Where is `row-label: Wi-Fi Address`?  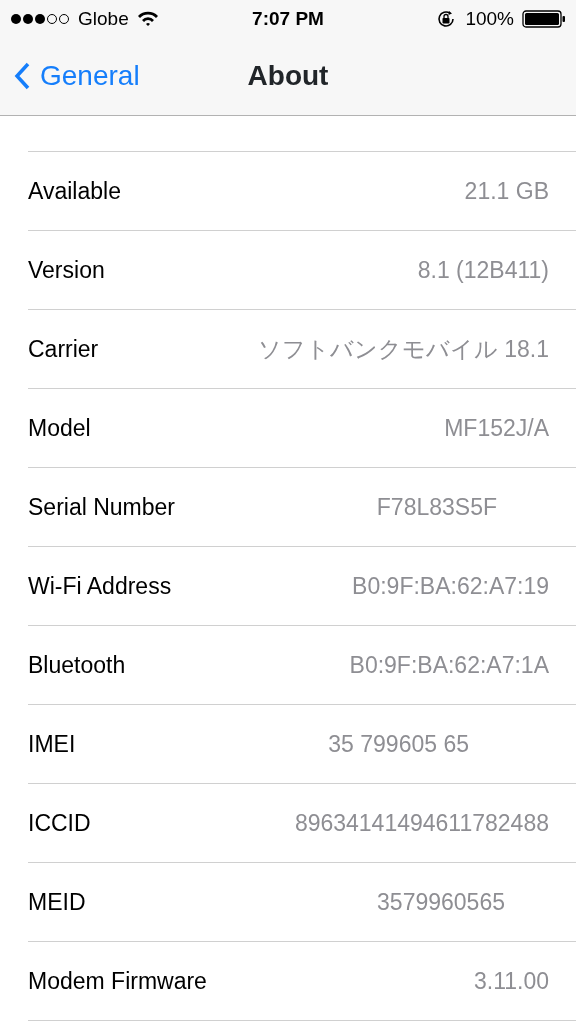 row-label: Wi-Fi Address is located at coordinates (100, 586).